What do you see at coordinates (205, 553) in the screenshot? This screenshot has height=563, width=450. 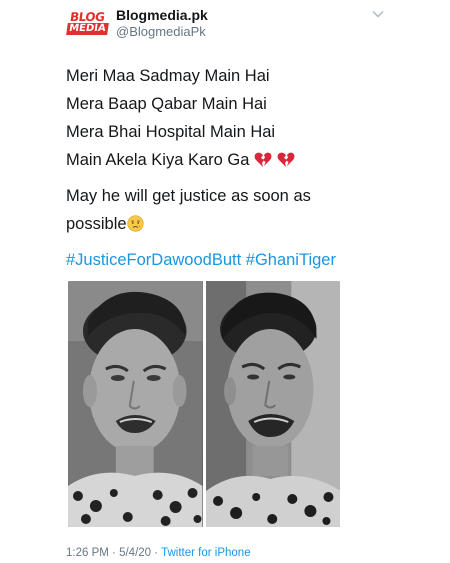 I see `tweet-source-link: Twitter for iPhone` at bounding box center [205, 553].